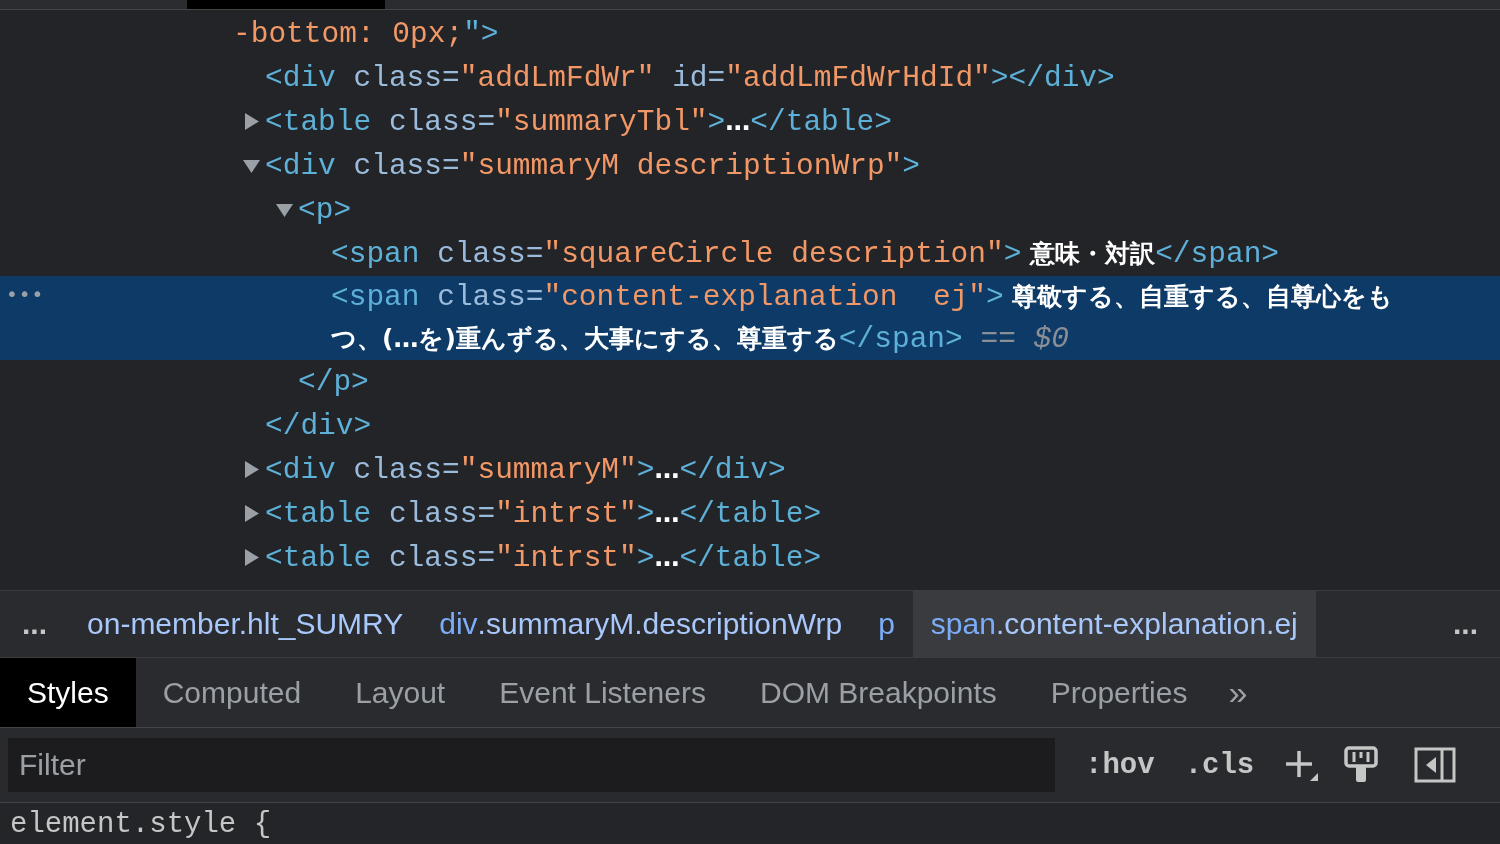 The image size is (1500, 844). Describe the element at coordinates (525, 470) in the screenshot. I see `code-line: <div class="summaryM">…</div>` at that location.